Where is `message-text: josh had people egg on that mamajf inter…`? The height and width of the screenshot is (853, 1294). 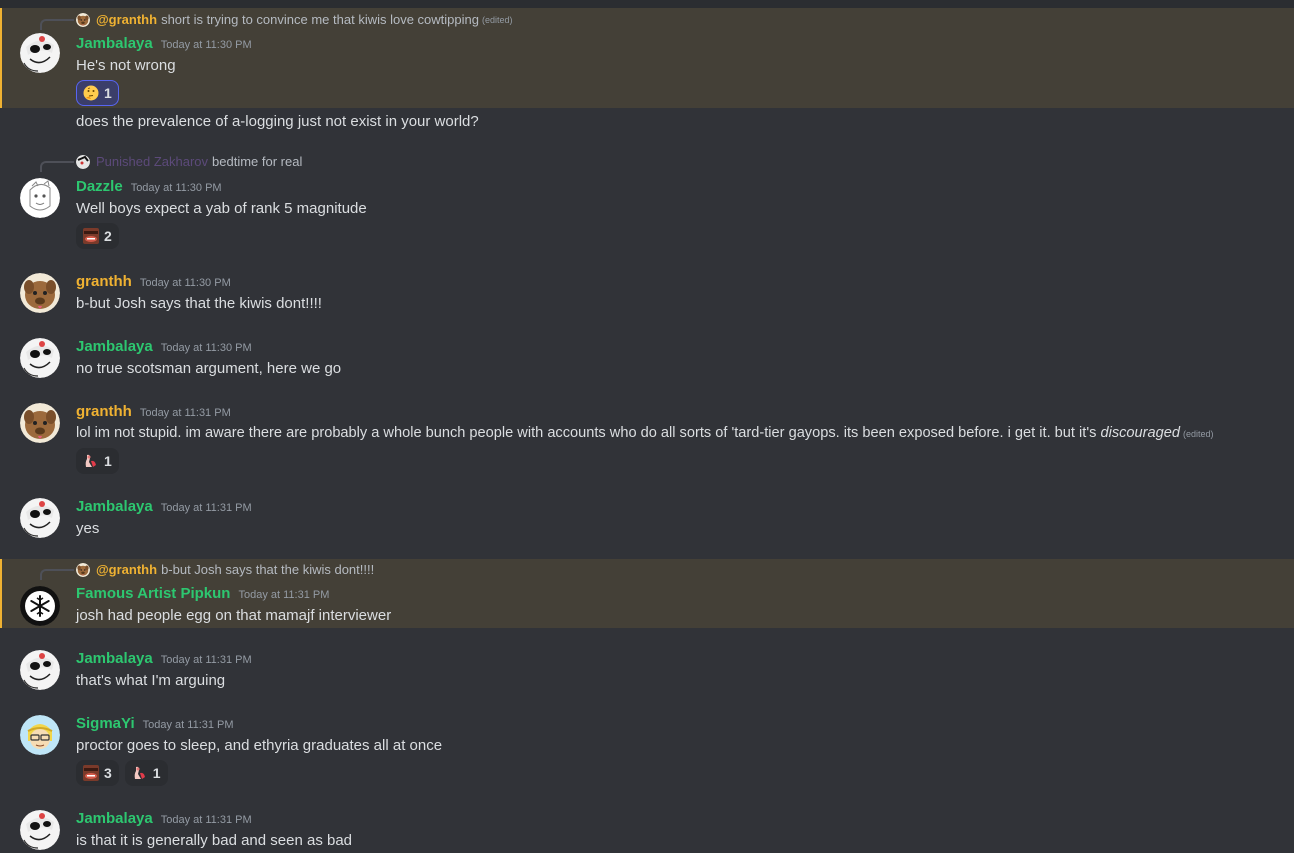 message-text: josh had people egg on that mamajf inter… is located at coordinates (234, 615).